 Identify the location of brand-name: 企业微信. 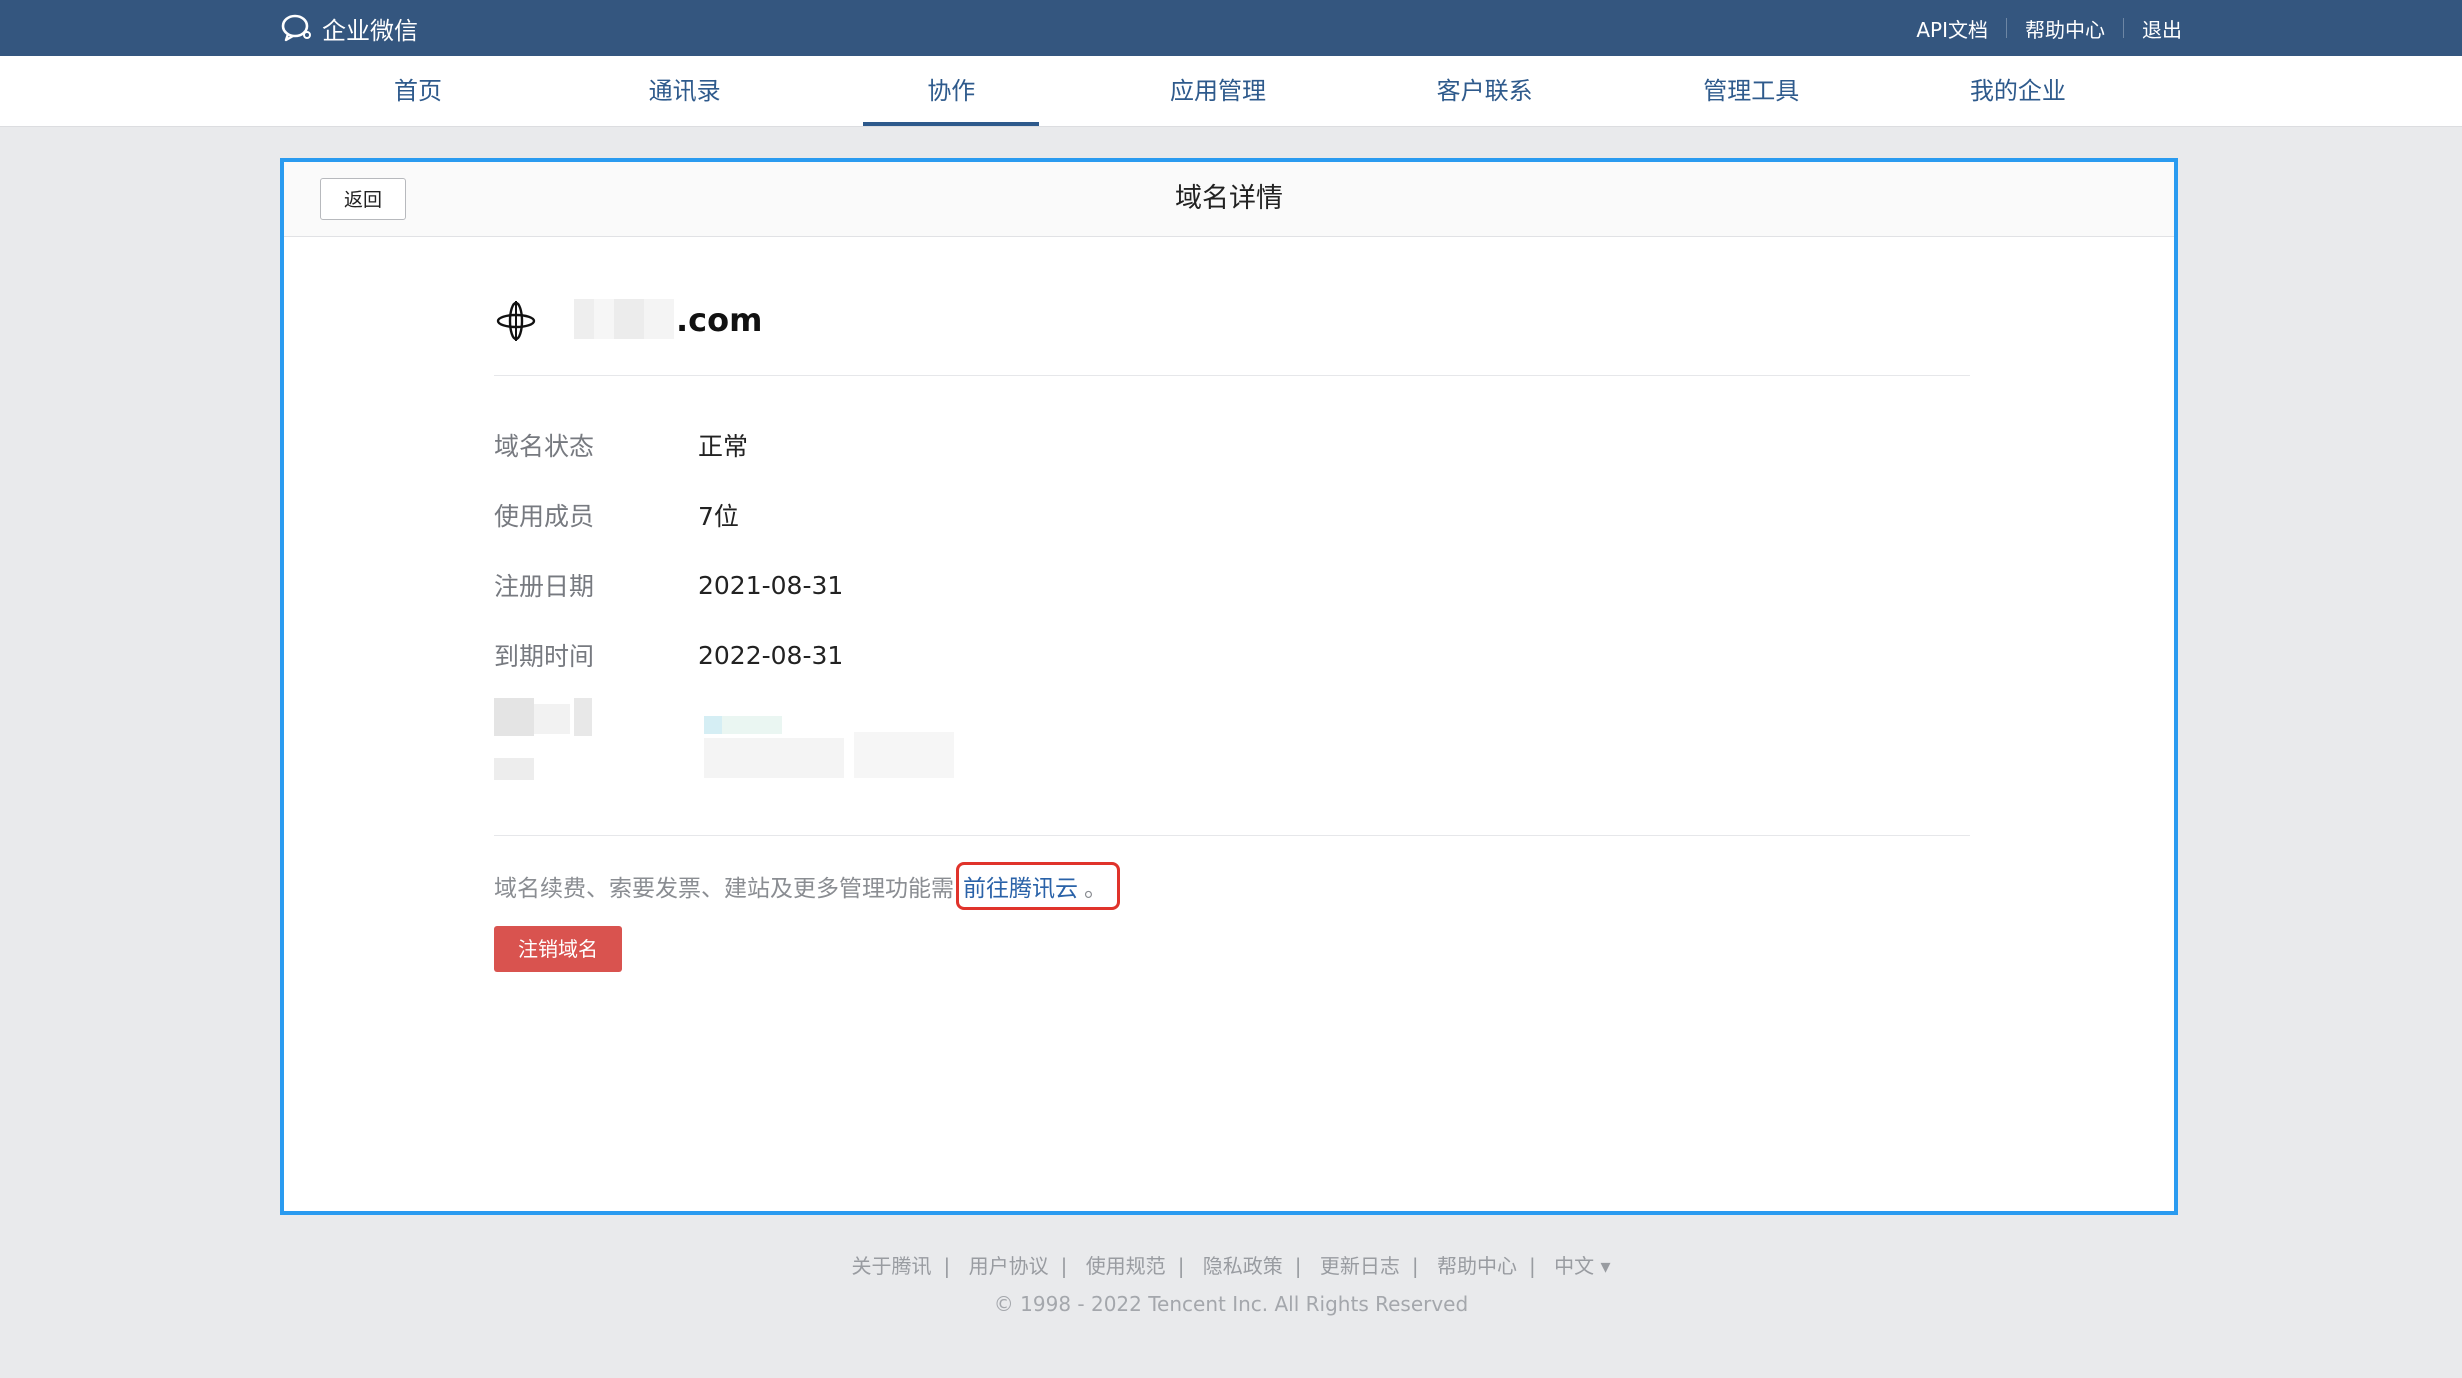
(370, 30).